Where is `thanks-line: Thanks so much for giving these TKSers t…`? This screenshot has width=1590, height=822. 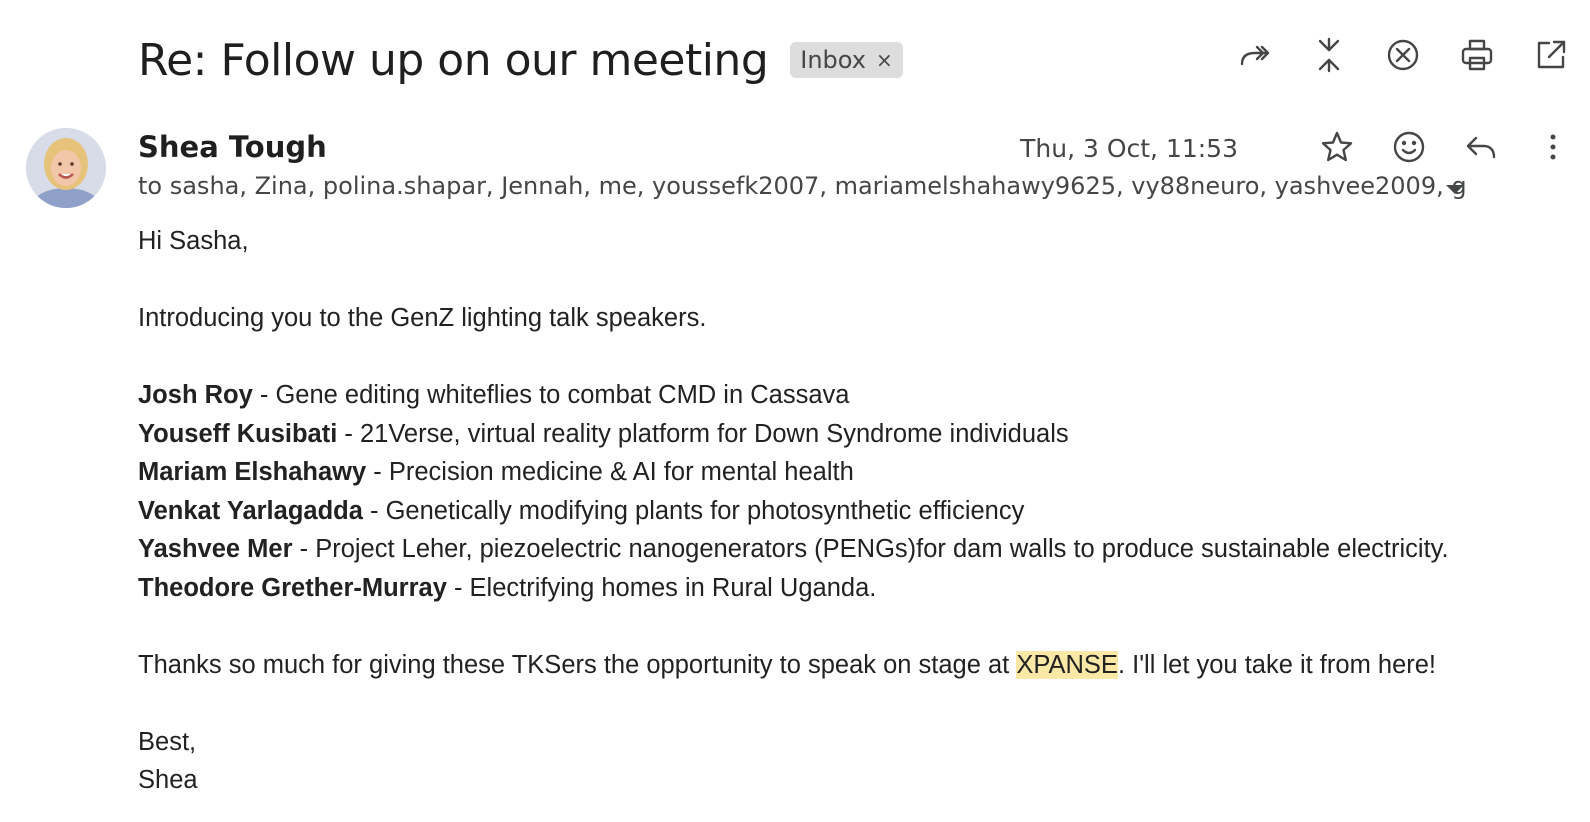 thanks-line: Thanks so much for giving these TKSers t… is located at coordinates (793, 665).